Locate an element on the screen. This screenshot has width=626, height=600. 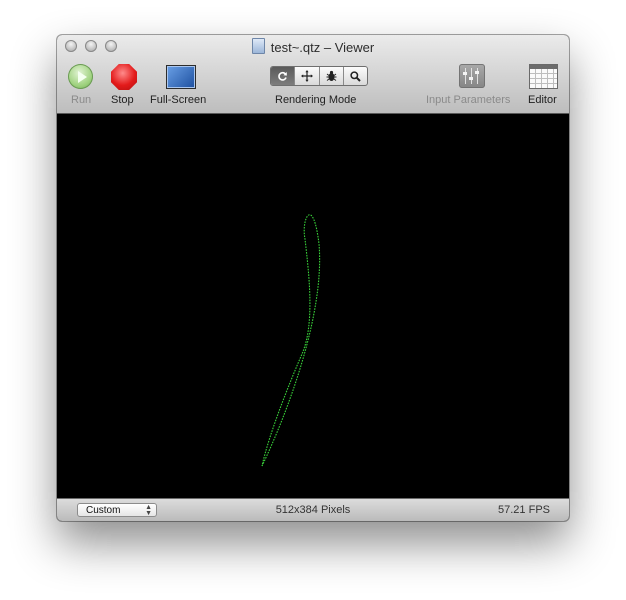
rendering-mode-control is located at coordinates (319, 76).